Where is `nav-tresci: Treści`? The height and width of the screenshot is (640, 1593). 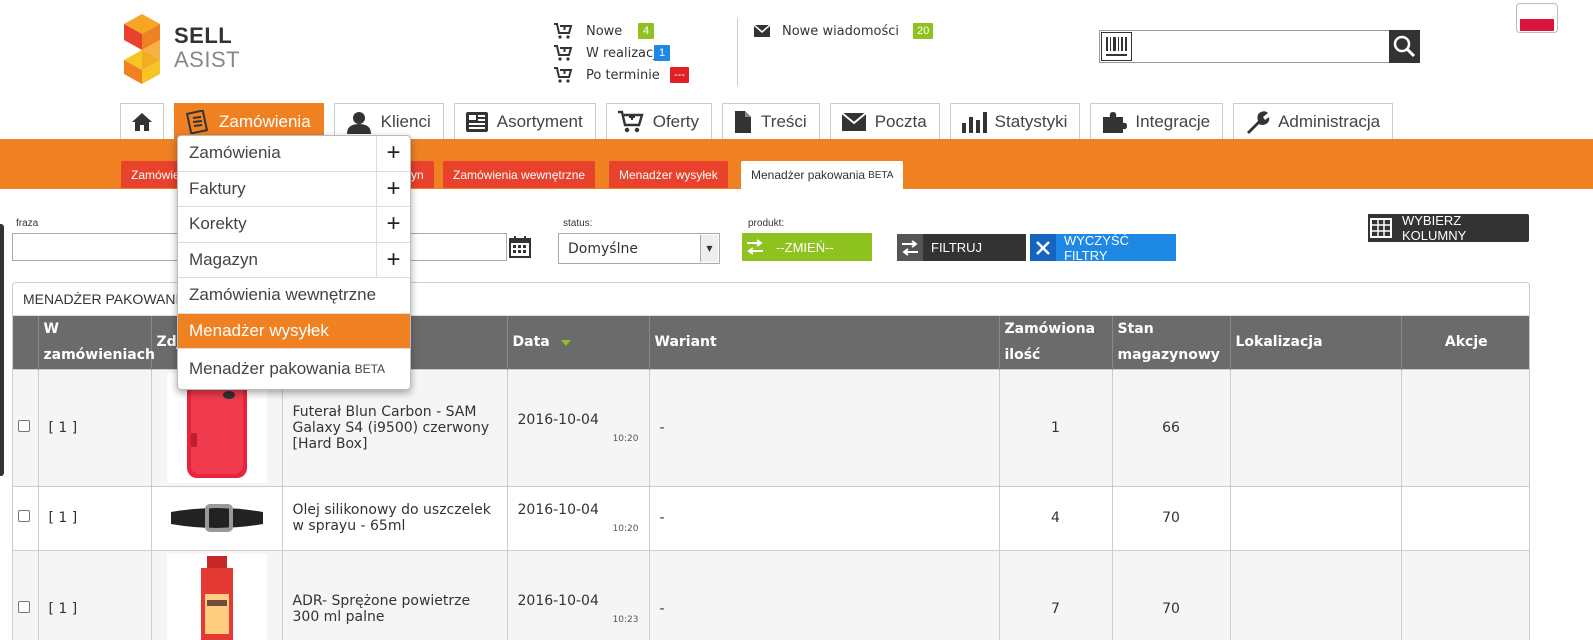 nav-tresci: Treści is located at coordinates (771, 121).